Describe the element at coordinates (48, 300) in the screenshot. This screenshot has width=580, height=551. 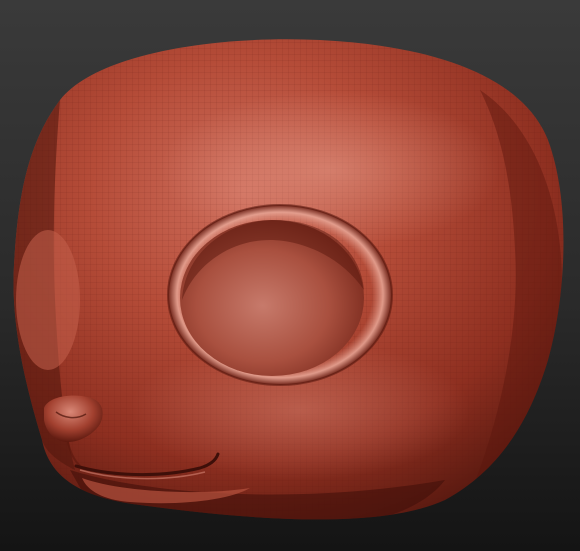
I see `left-cheek-bulge` at that location.